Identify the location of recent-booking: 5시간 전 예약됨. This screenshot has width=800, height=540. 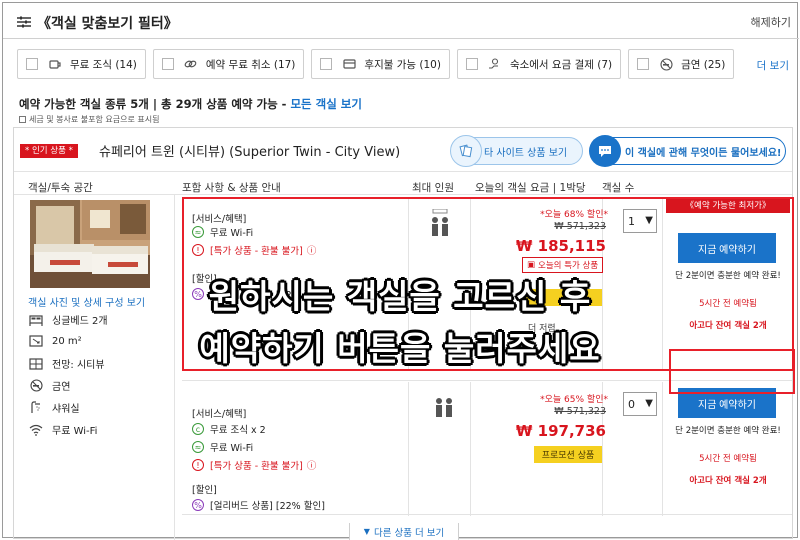
(728, 304).